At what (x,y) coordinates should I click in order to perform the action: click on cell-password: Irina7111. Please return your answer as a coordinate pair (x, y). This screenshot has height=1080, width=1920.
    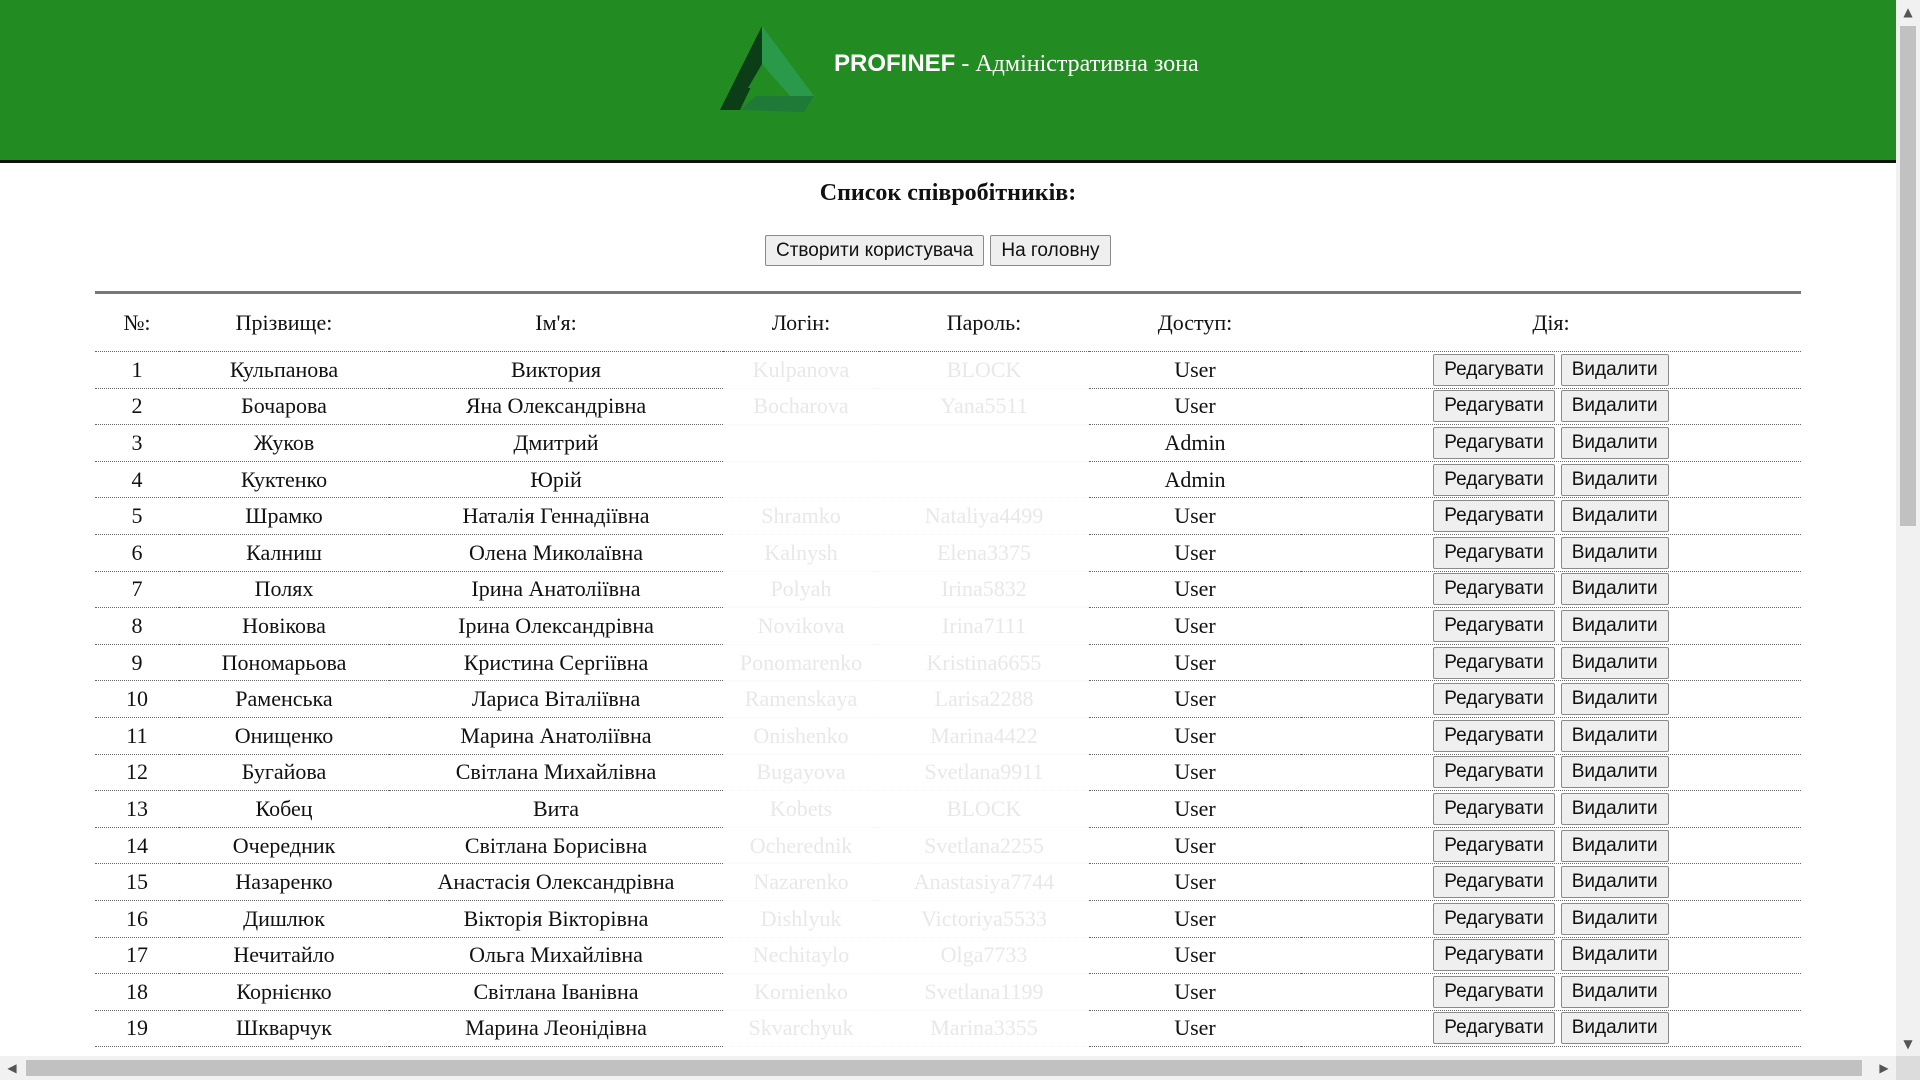
    Looking at the image, I should click on (984, 626).